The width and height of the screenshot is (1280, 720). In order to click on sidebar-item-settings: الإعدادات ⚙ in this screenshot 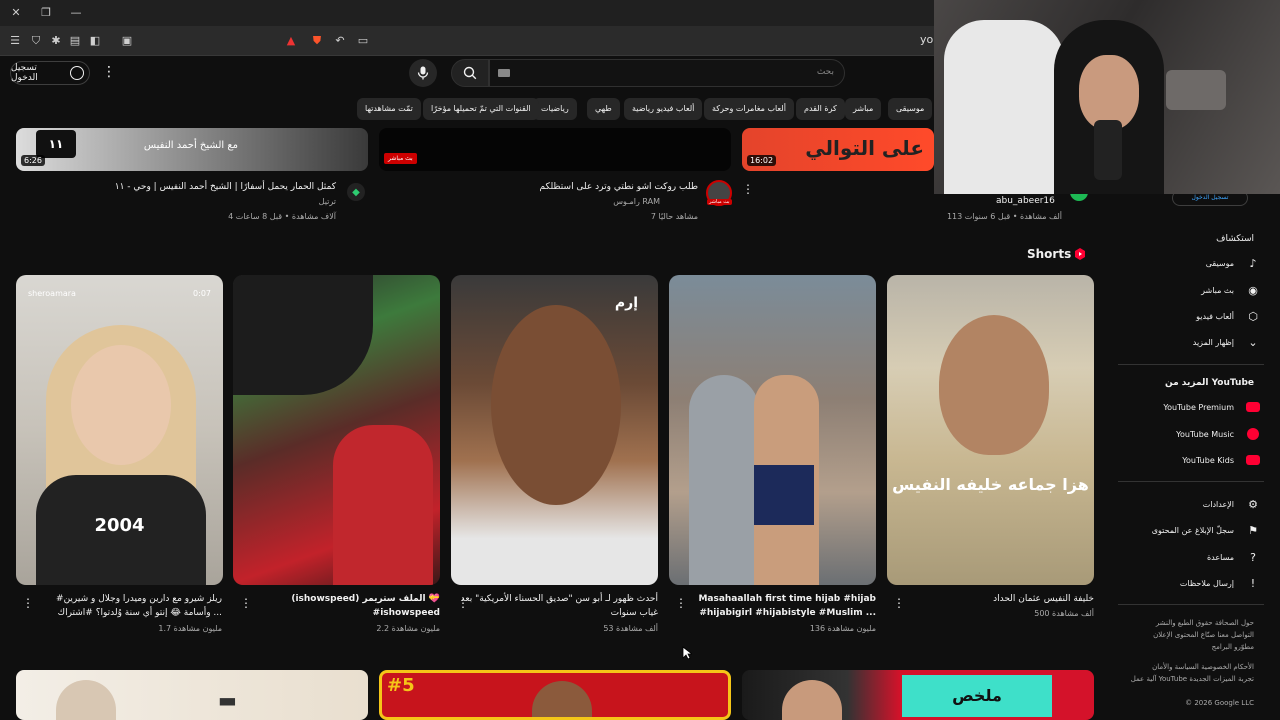, I will do `click(1195, 504)`.